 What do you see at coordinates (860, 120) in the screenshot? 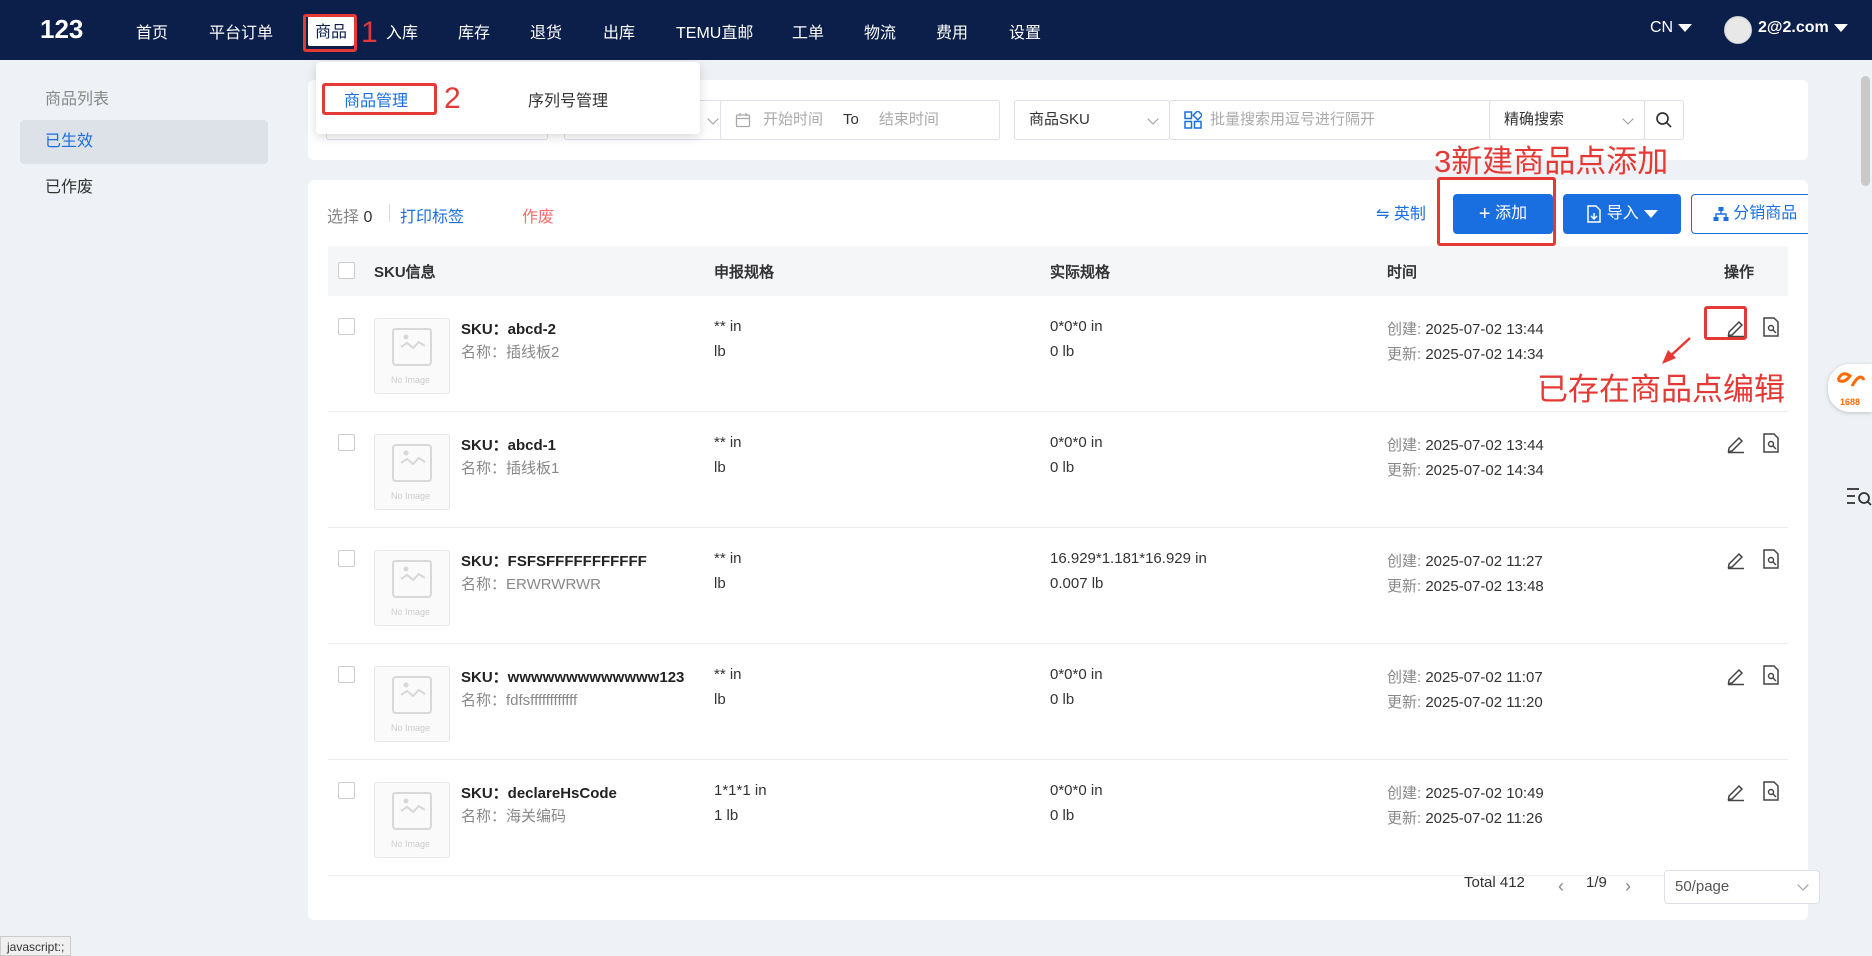
I see `date-range-picker: 开始时间 To 结束时间` at bounding box center [860, 120].